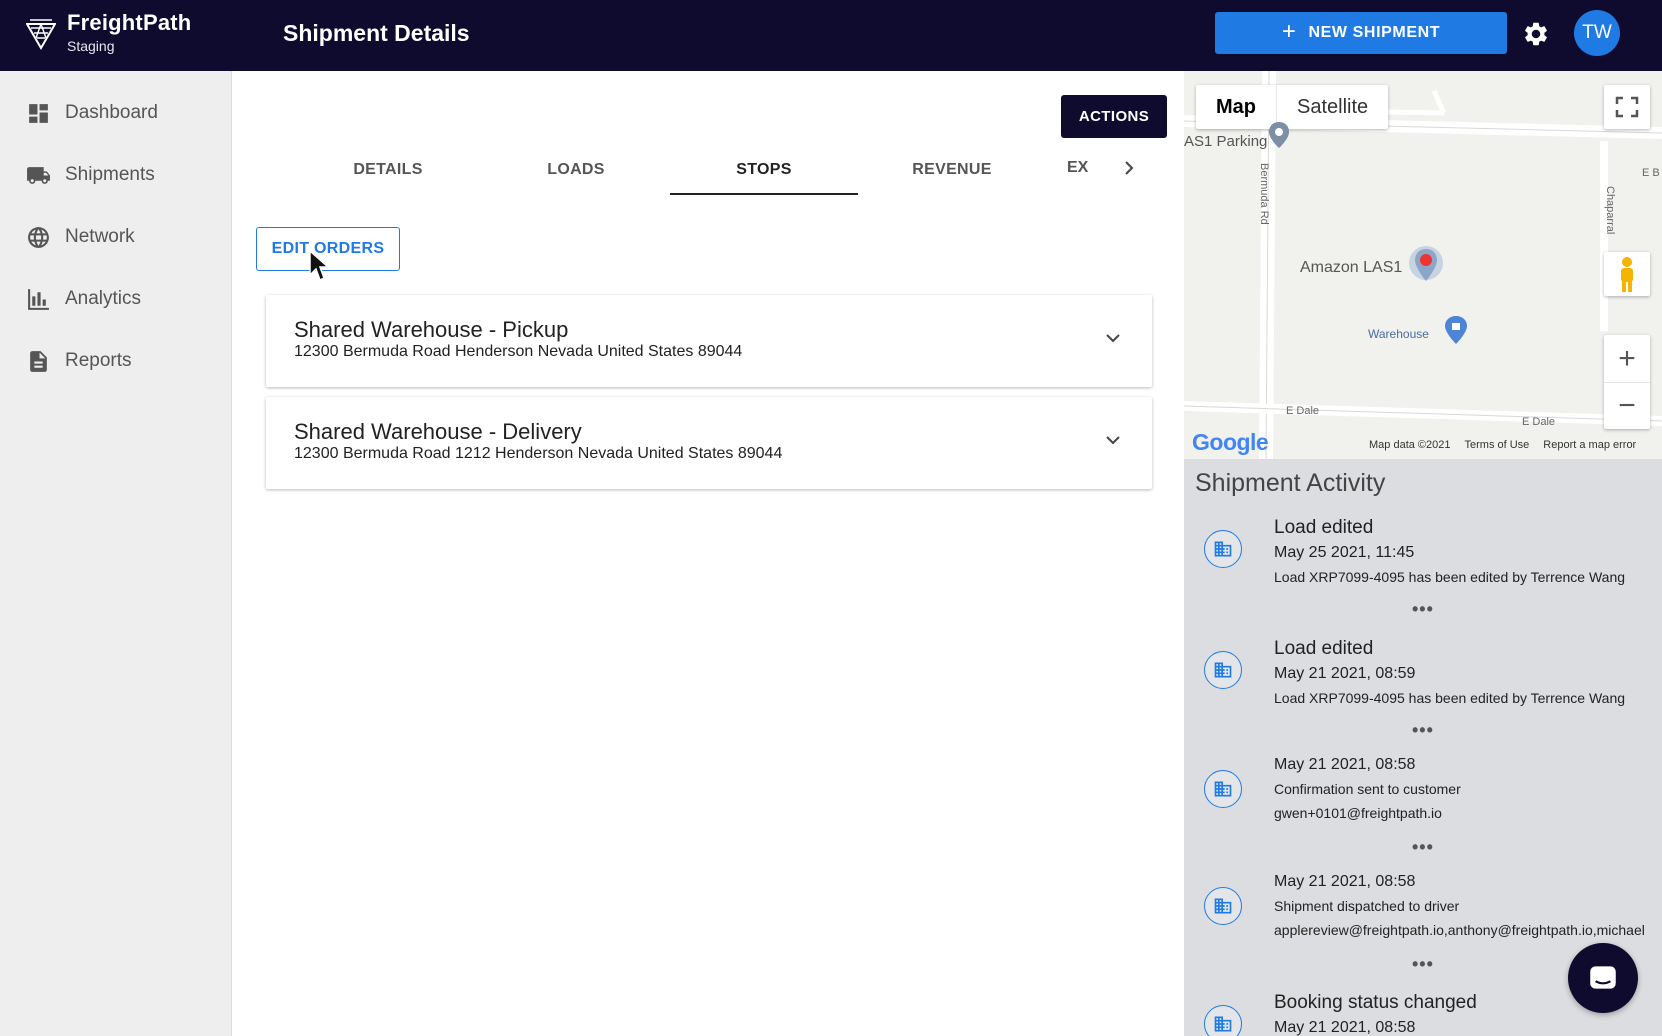 The width and height of the screenshot is (1662, 1036). Describe the element at coordinates (1374, 32) in the screenshot. I see `new-shipment-label: NEW SHIPMENT` at that location.